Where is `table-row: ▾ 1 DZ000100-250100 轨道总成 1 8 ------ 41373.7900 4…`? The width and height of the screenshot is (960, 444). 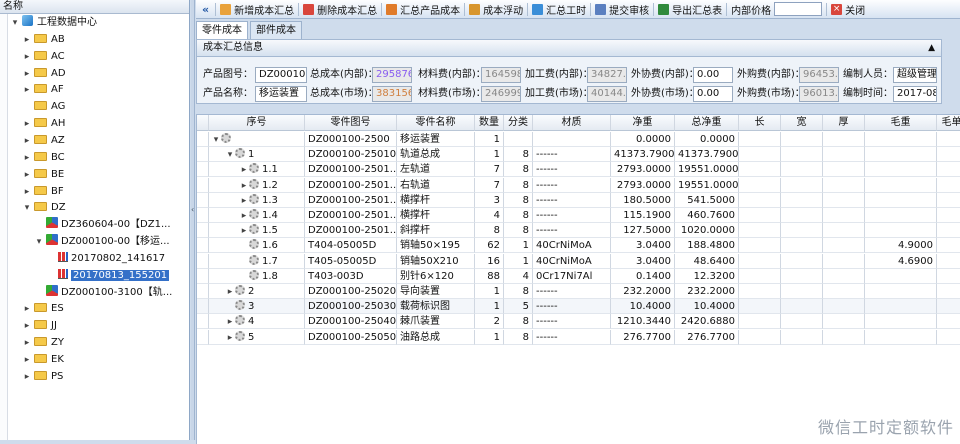
table-row: ▾ 1 DZ000100-250100 轨道总成 1 8 ------ 41373.7900 4… is located at coordinates (578, 155).